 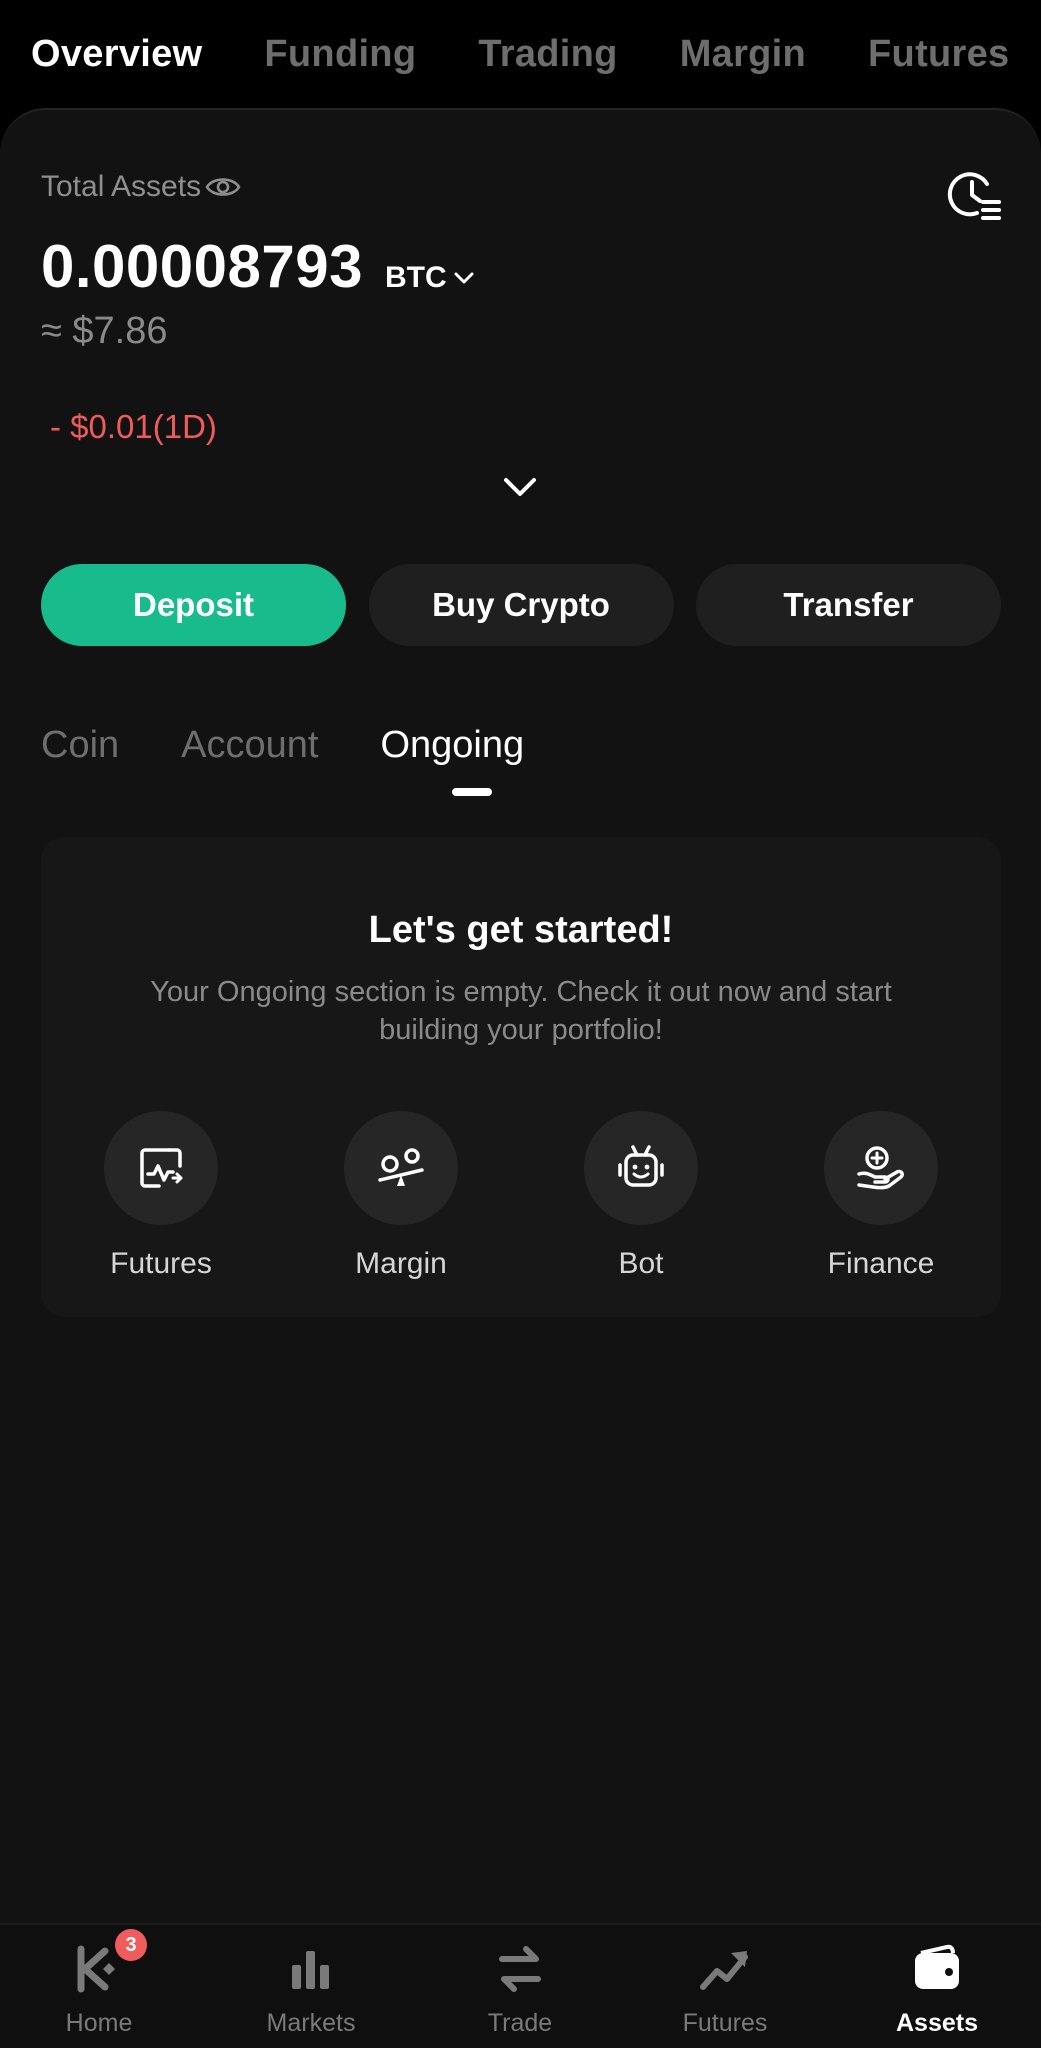 I want to click on daily-pnl: - $0.01(1D), so click(x=133, y=426).